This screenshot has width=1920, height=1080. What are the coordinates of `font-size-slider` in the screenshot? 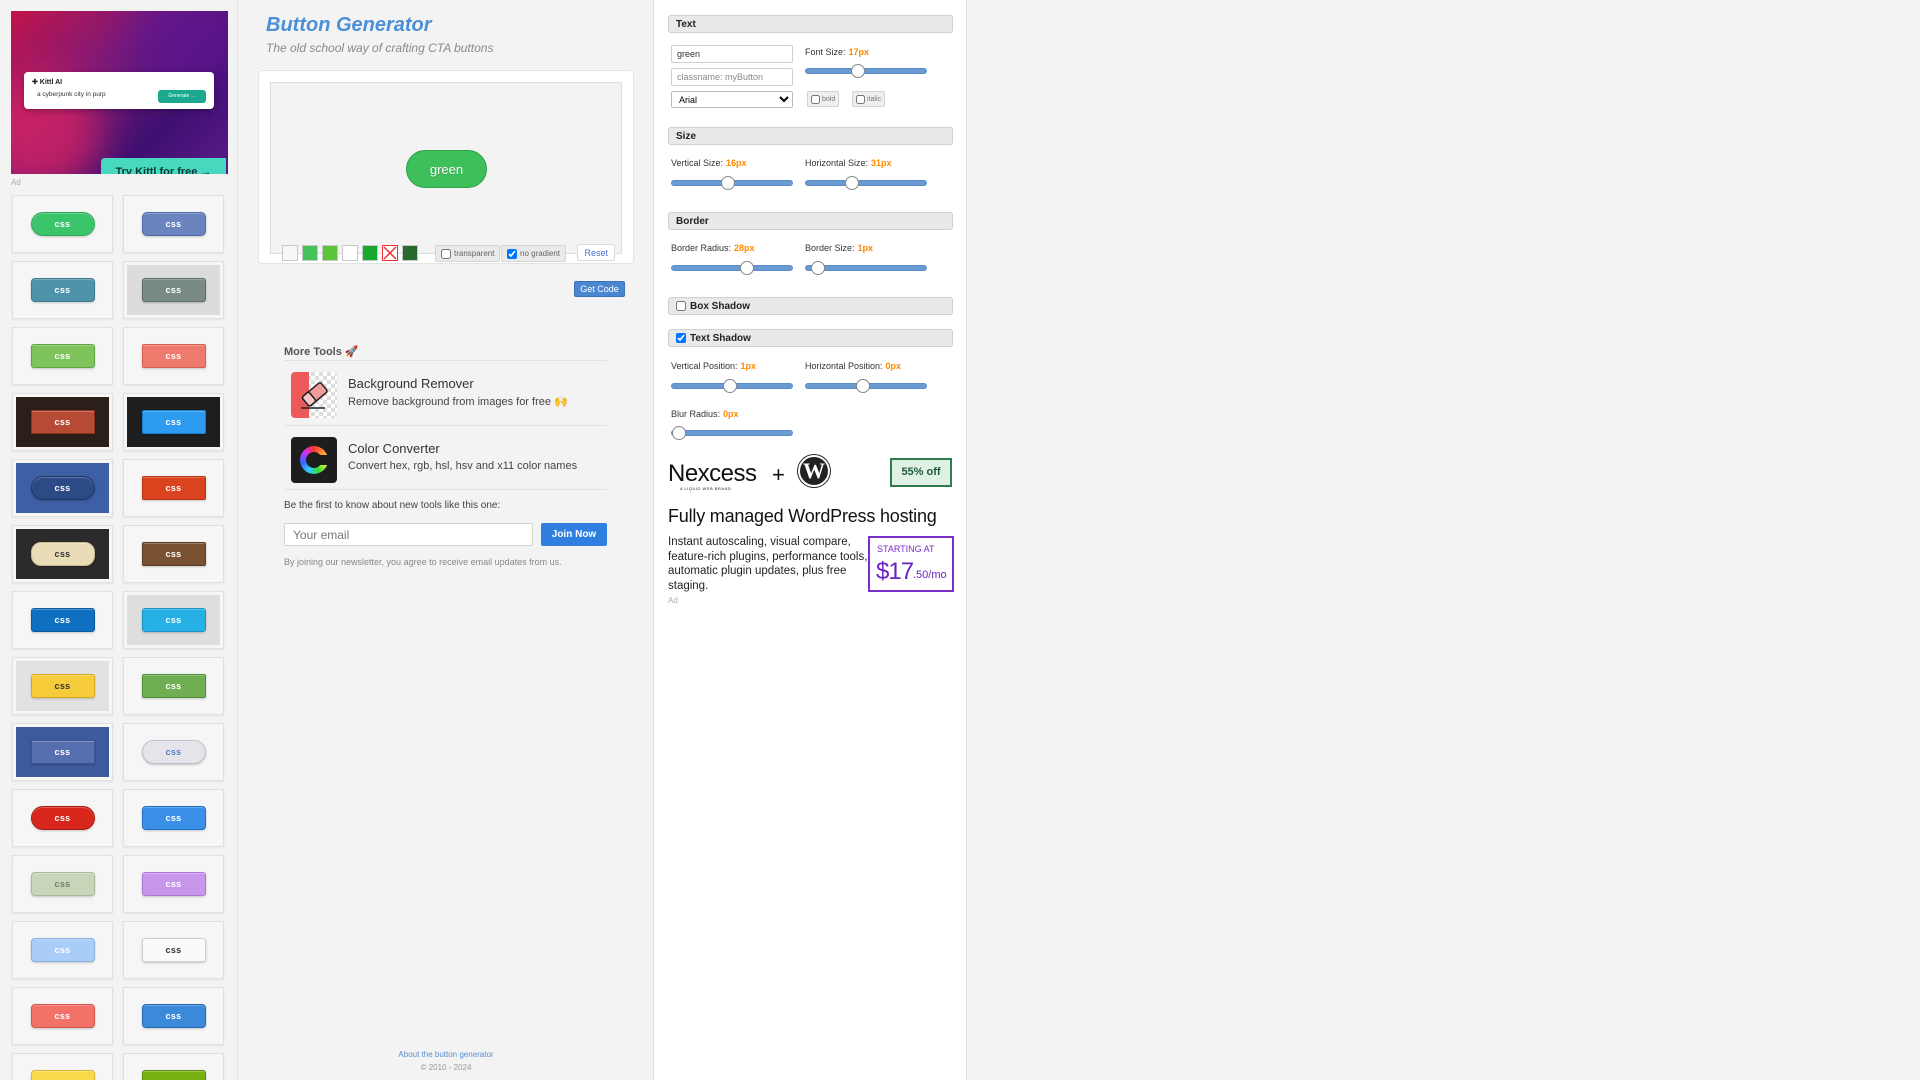 It's located at (866, 71).